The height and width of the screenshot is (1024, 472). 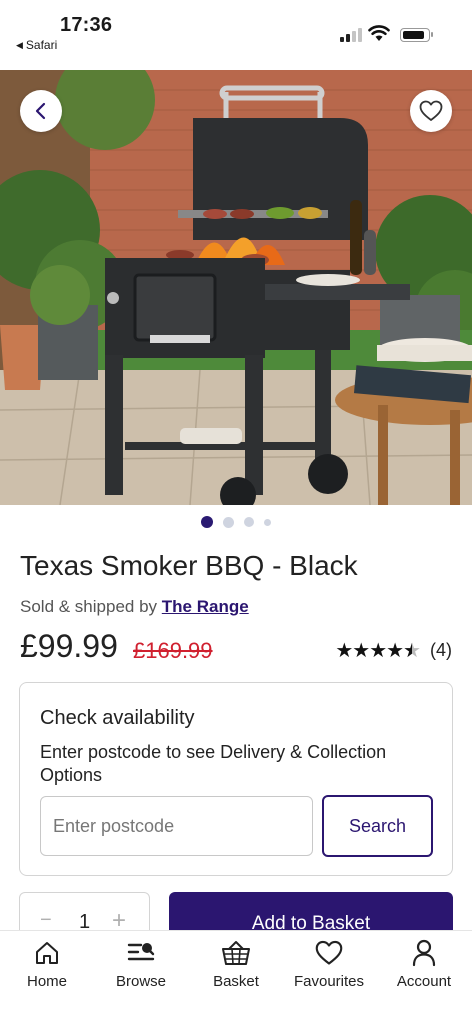 What do you see at coordinates (69, 646) in the screenshot?
I see `current-price: £99.99` at bounding box center [69, 646].